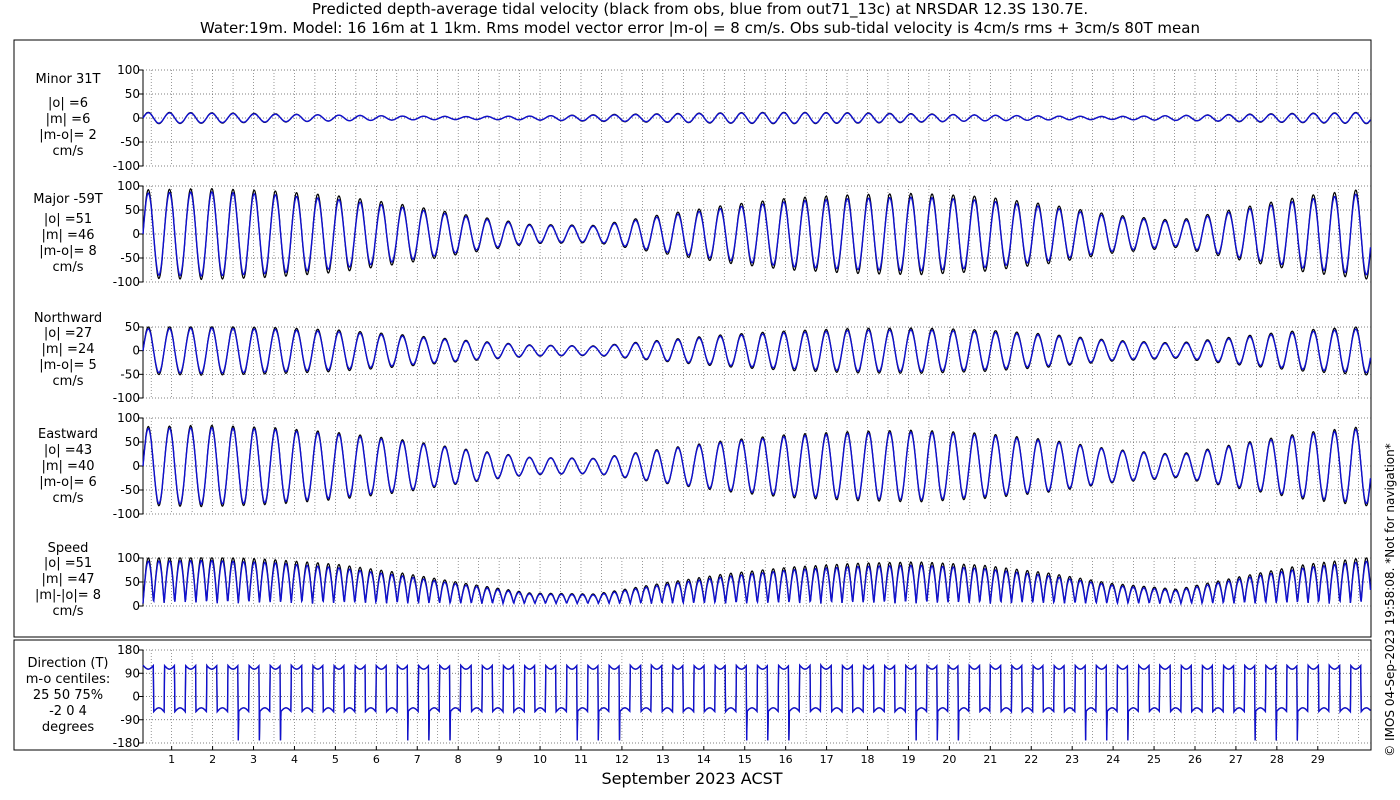 The width and height of the screenshot is (1400, 800). What do you see at coordinates (68, 79) in the screenshot?
I see `panel-label-line: Minor 31T` at bounding box center [68, 79].